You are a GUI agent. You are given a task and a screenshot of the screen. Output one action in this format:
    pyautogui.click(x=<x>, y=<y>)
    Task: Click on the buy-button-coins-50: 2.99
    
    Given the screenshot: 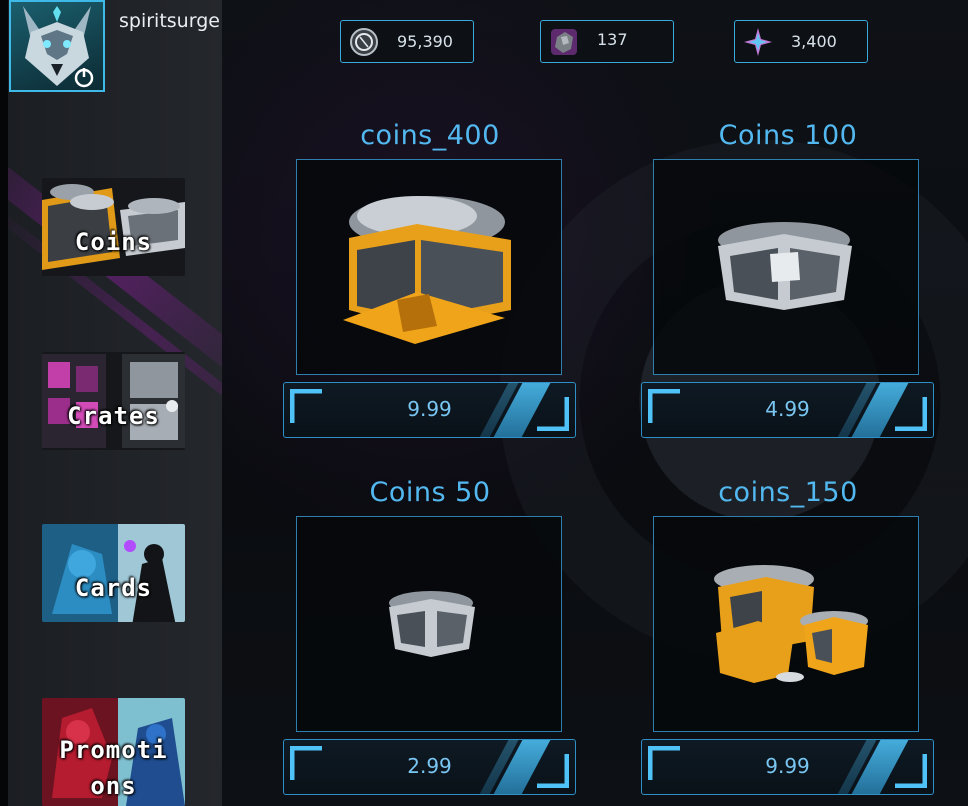 What is the action you would take?
    pyautogui.click(x=429, y=767)
    